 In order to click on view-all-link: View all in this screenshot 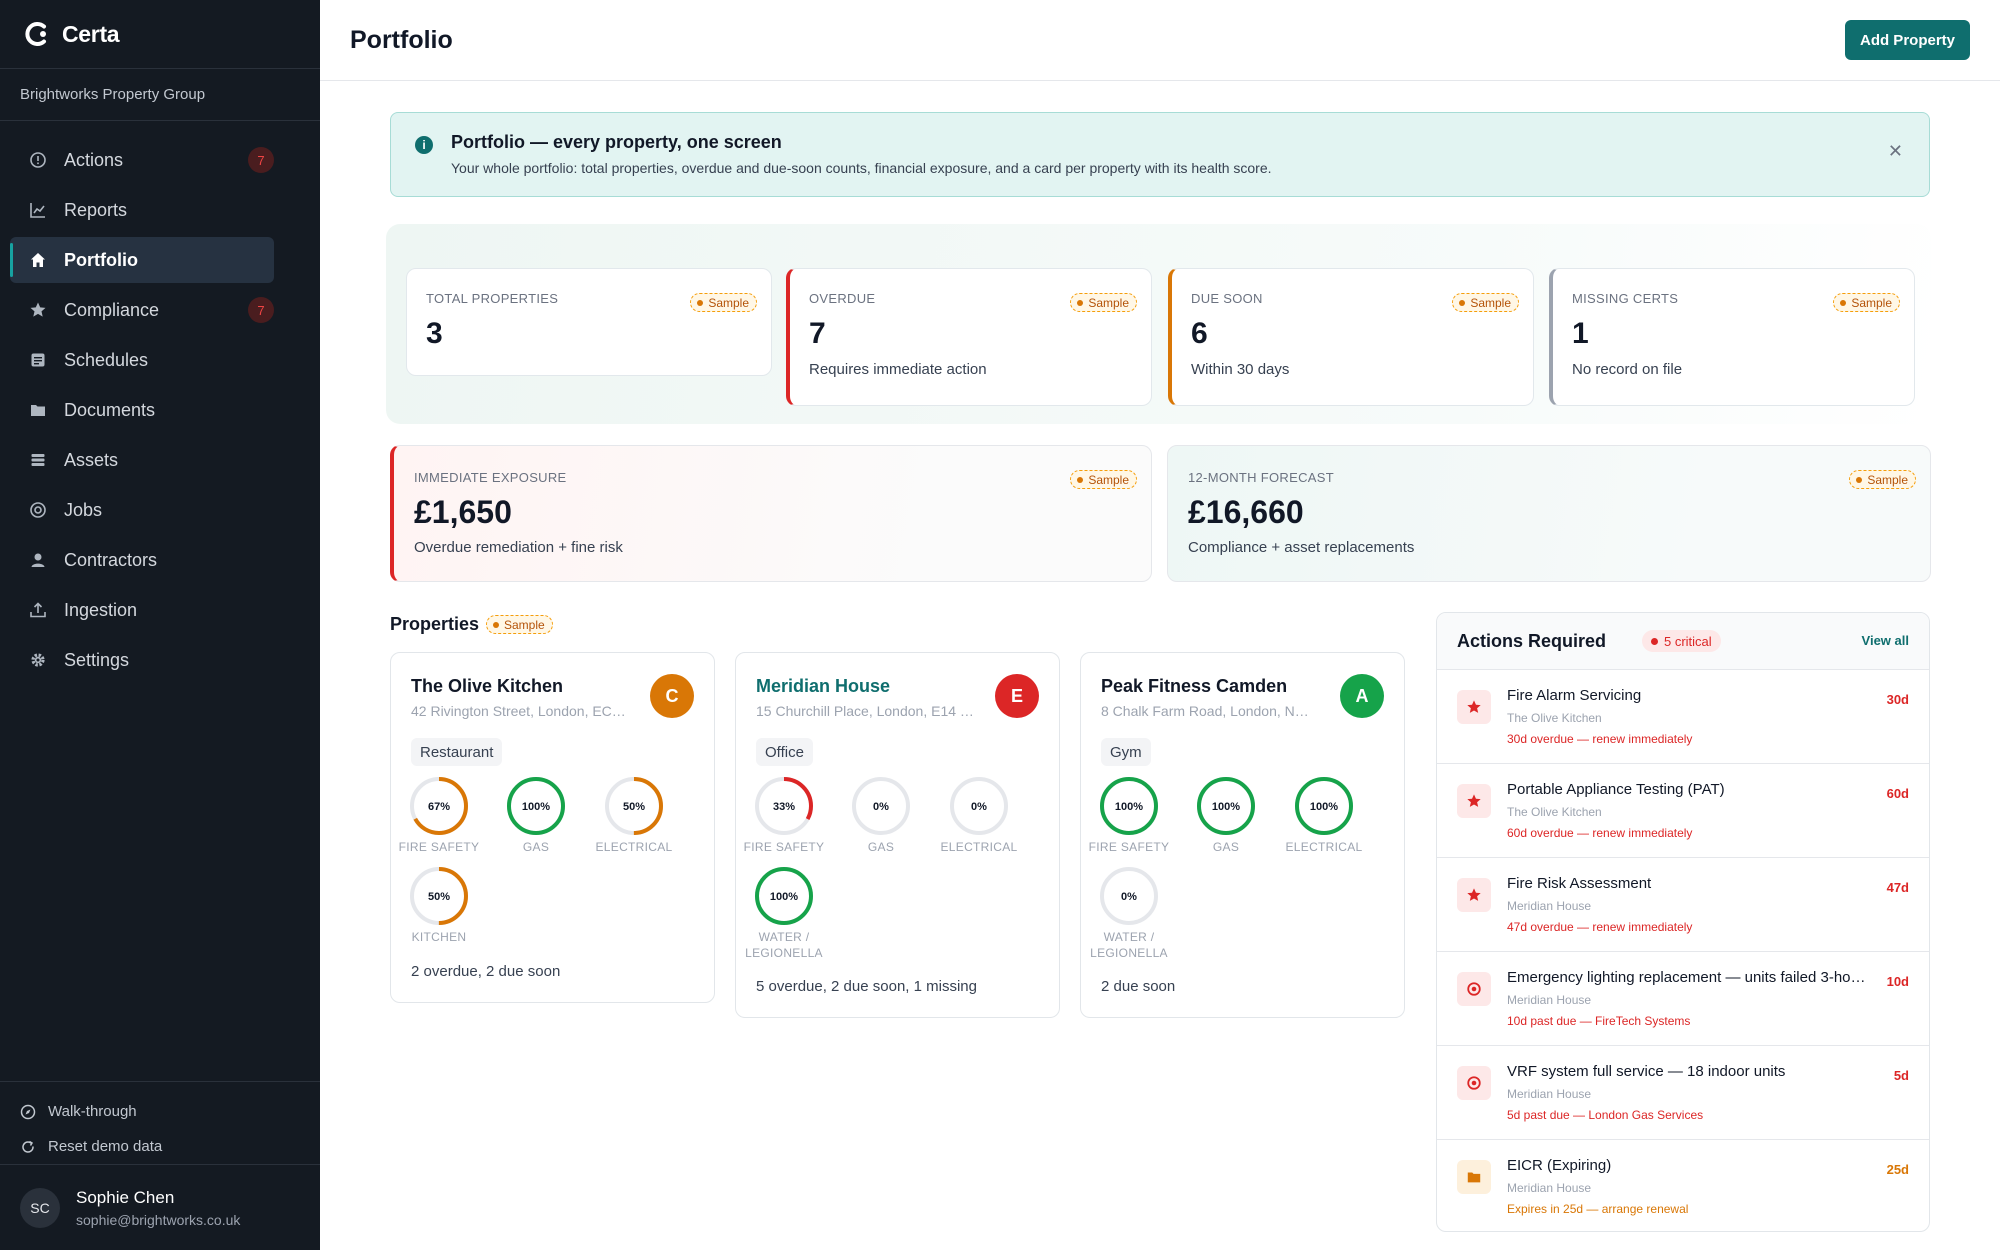, I will do `click(1885, 640)`.